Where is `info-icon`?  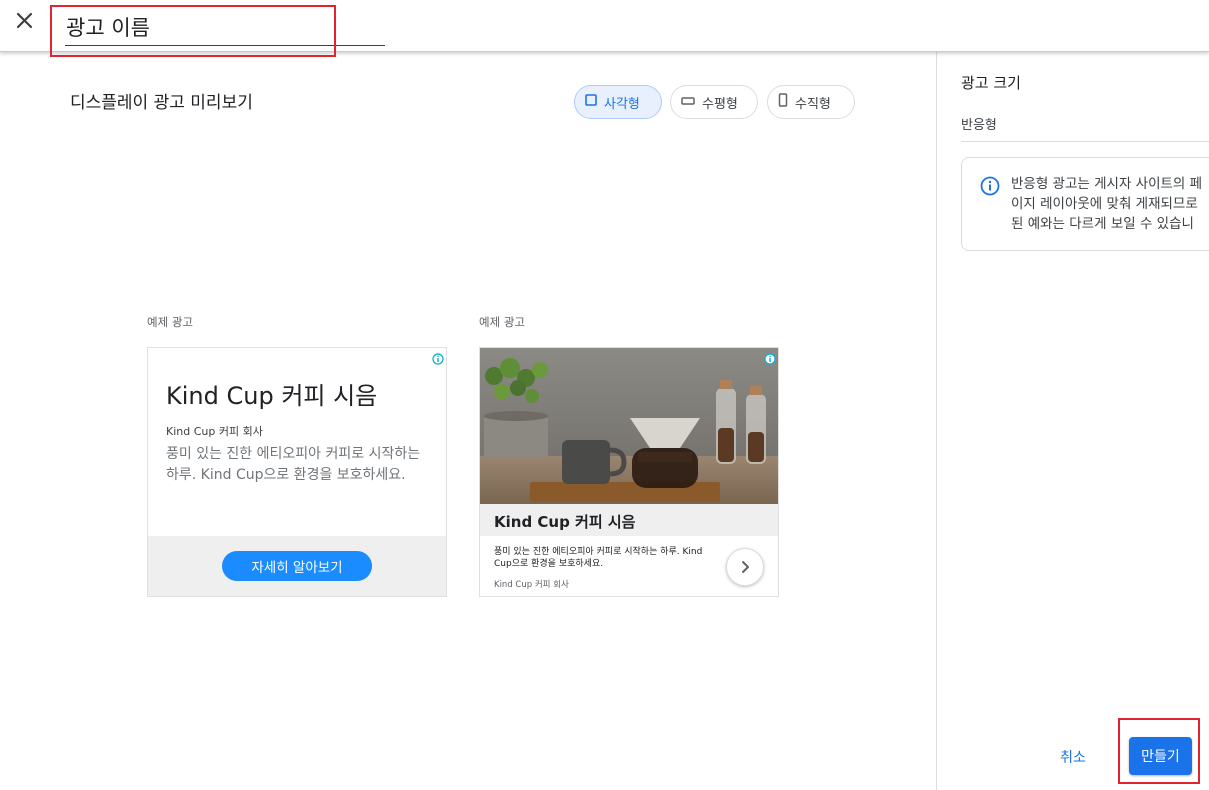 info-icon is located at coordinates (990, 188).